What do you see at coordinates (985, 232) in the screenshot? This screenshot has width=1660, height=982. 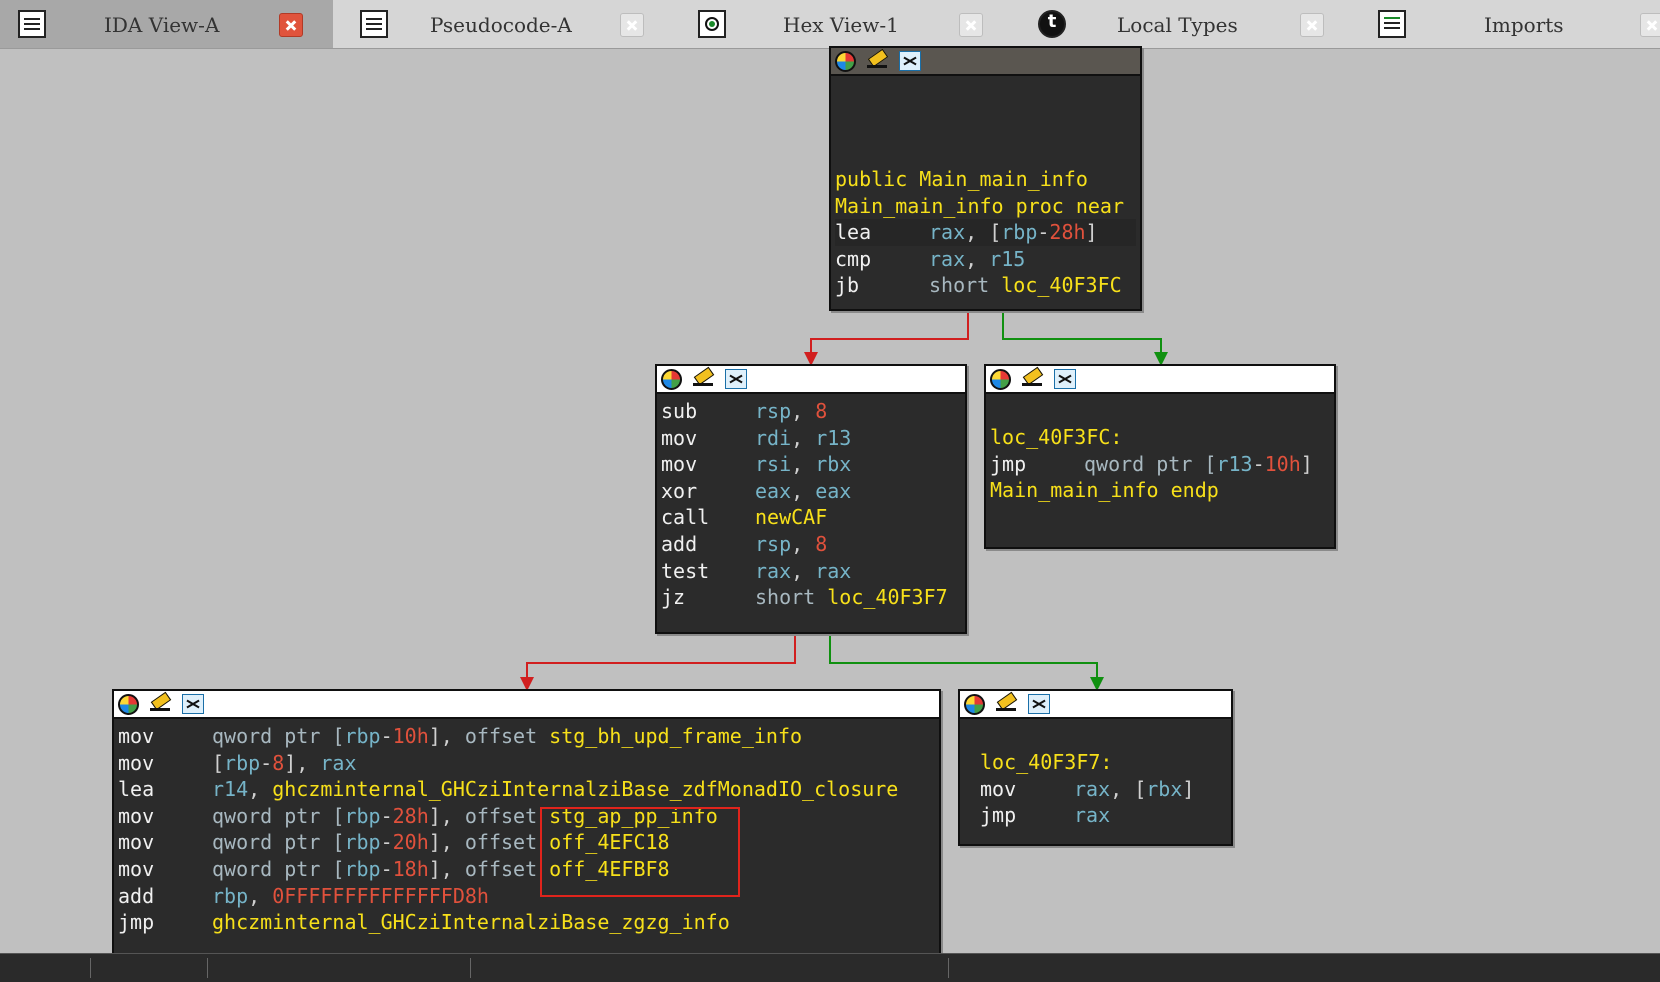 I see `code-line: lea rax, [rbp-28h]` at bounding box center [985, 232].